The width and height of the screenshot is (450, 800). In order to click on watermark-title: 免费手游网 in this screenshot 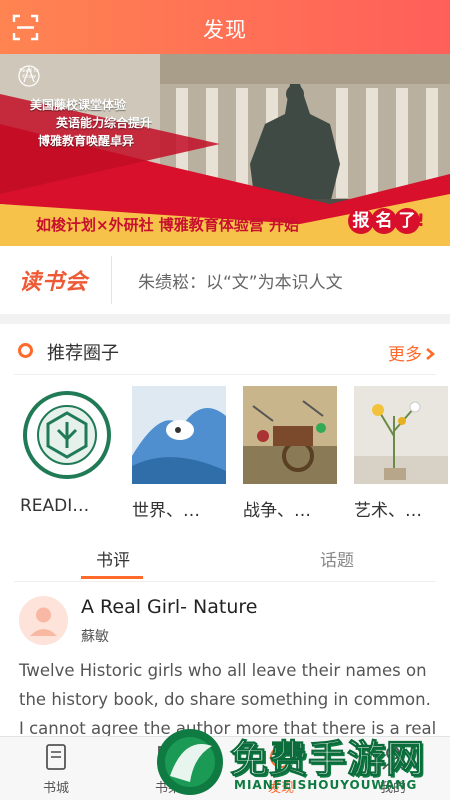, I will do `click(327, 759)`.